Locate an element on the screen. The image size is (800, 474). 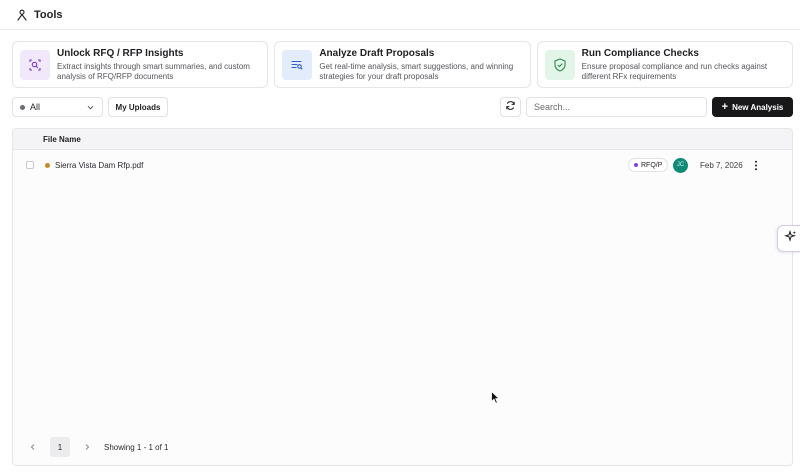
toolbar: All My Uploads + New Analysis is located at coordinates (402, 108).